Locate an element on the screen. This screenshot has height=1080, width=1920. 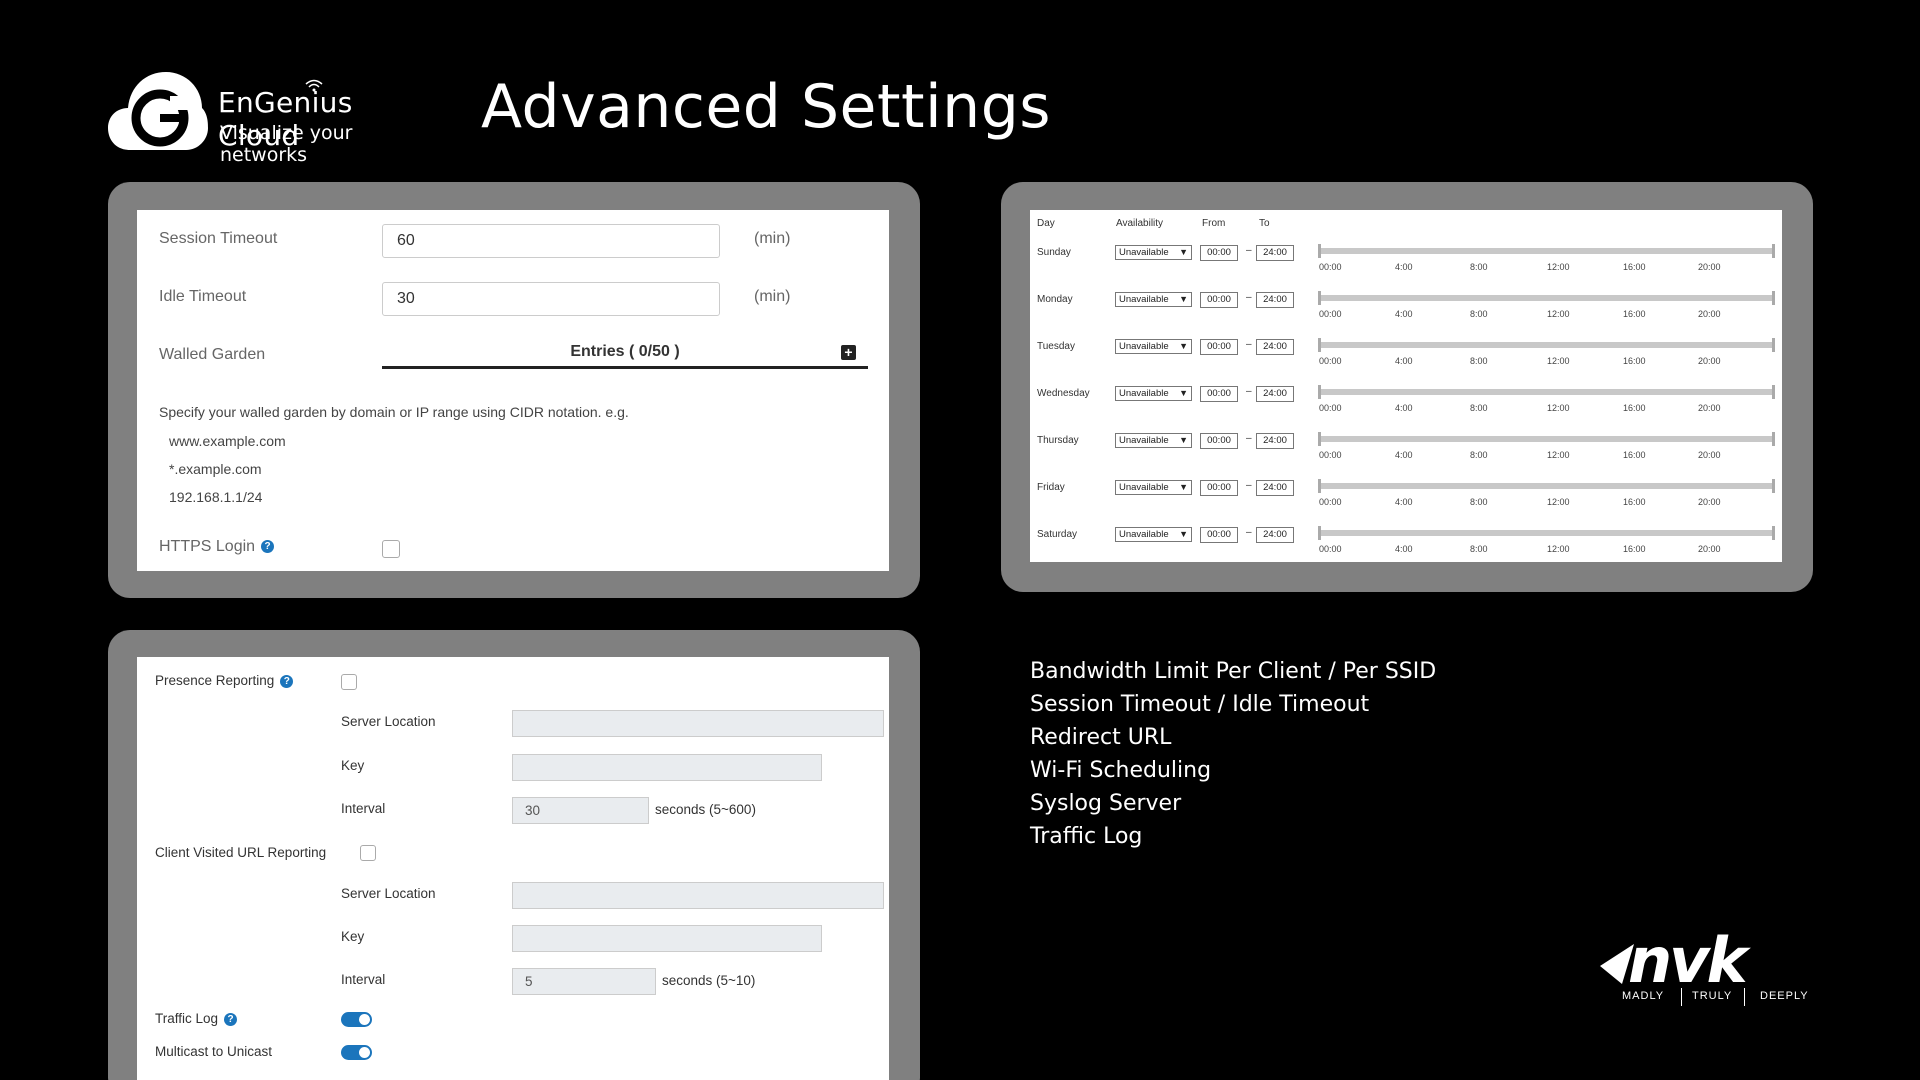
day-name: Friday is located at coordinates (1051, 487).